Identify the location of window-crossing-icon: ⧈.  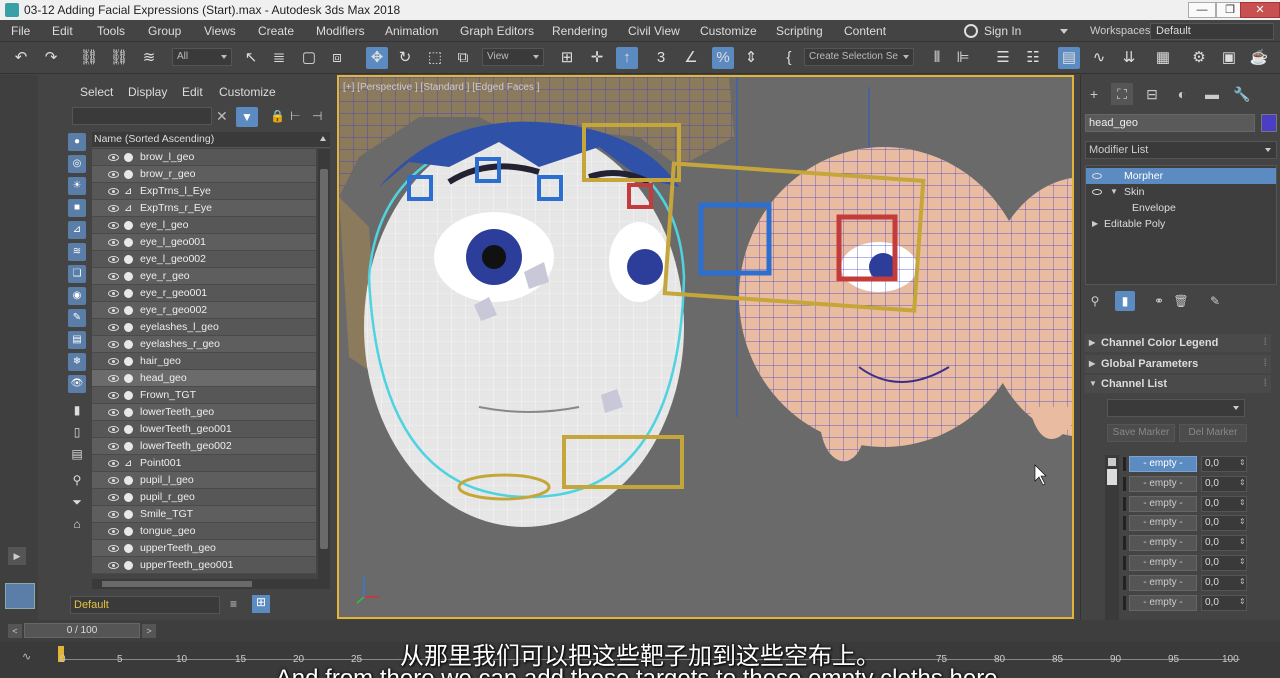
(337, 58).